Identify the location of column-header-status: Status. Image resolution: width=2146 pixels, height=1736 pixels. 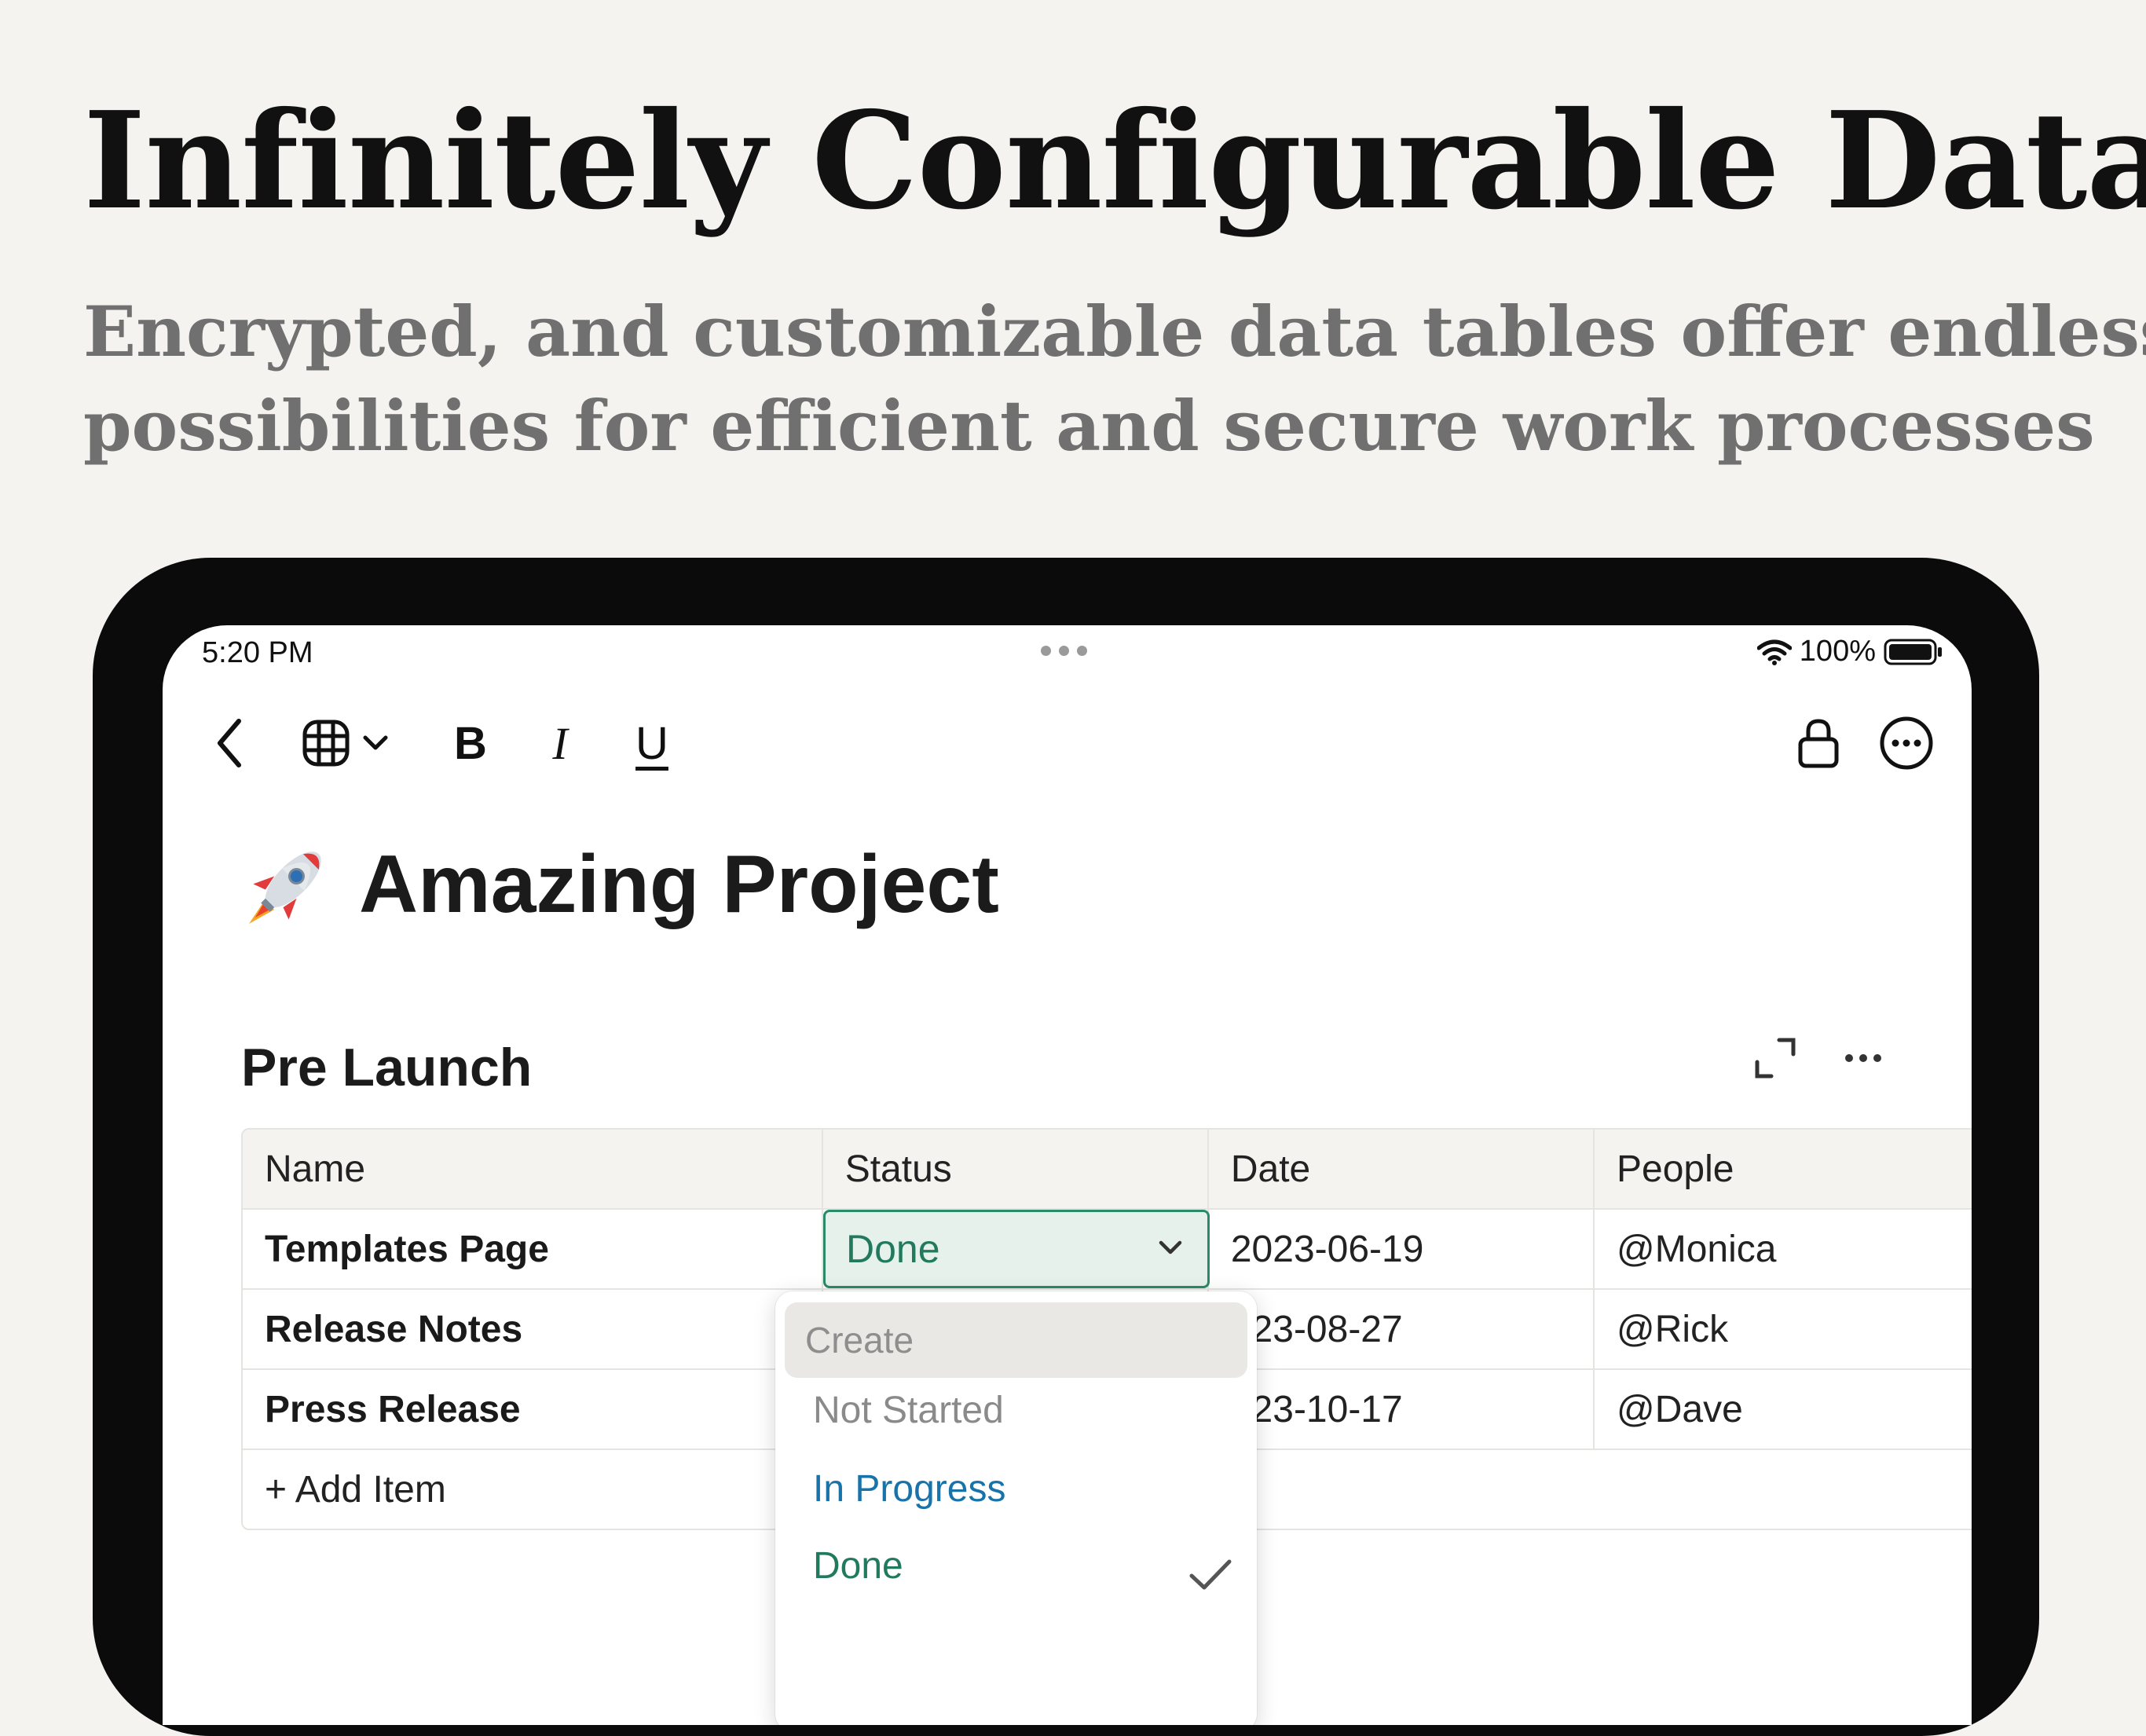
(1016, 1169).